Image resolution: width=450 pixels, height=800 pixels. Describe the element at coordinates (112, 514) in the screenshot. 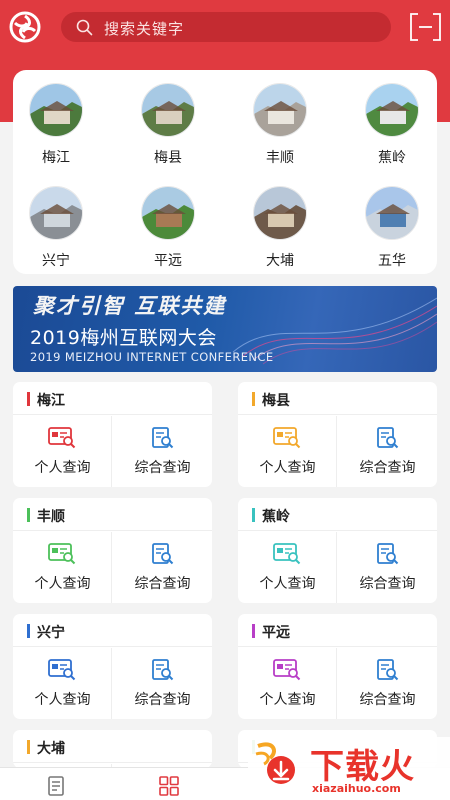

I see `district-card-header: 丰顺` at that location.